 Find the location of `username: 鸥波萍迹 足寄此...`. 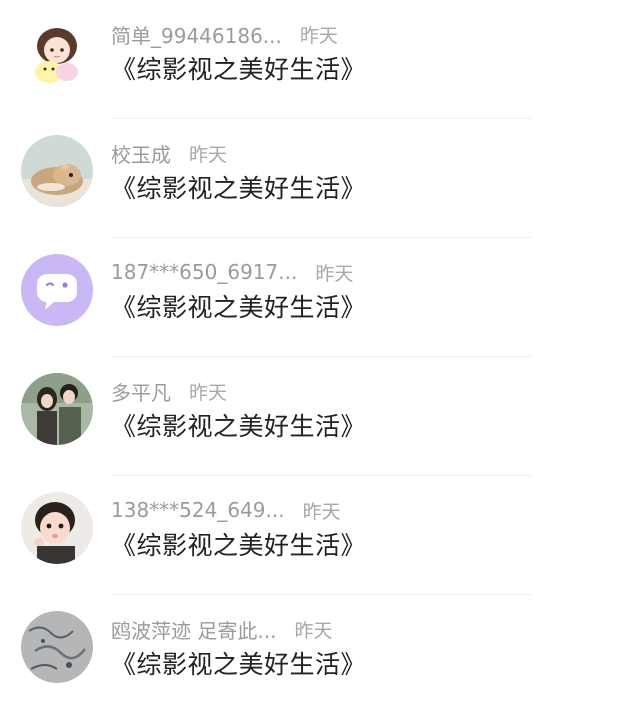

username: 鸥波萍迹 足寄此... is located at coordinates (193, 629).